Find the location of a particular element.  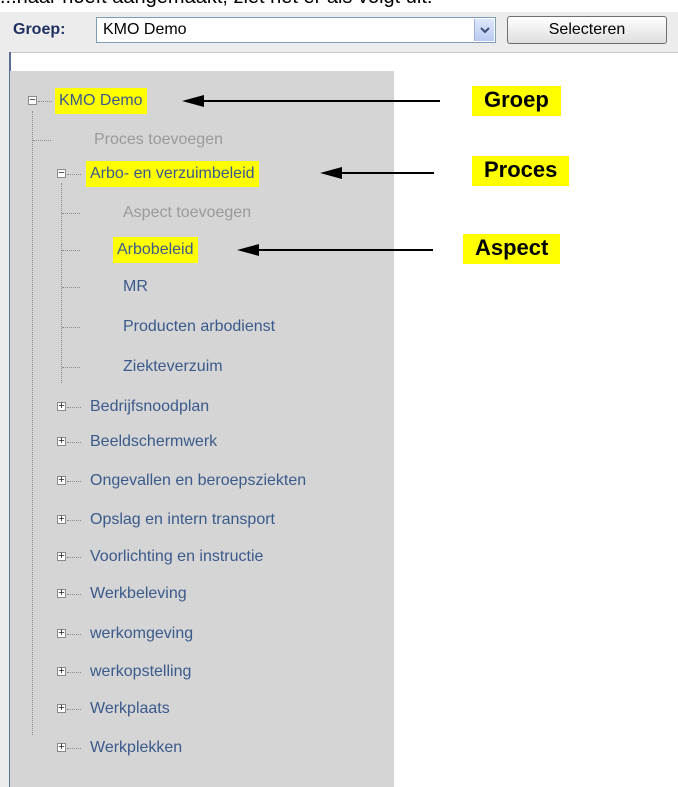

tree-node-process: Voorlichting en instructie is located at coordinates (176, 557).